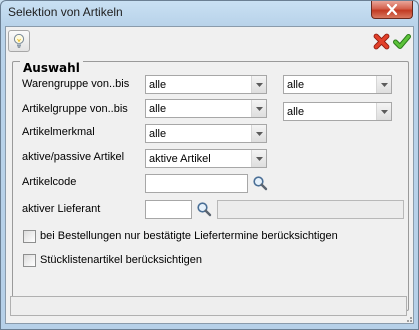 The image size is (419, 330). Describe the element at coordinates (29, 260) in the screenshot. I see `stueckliste-checkbox` at that location.